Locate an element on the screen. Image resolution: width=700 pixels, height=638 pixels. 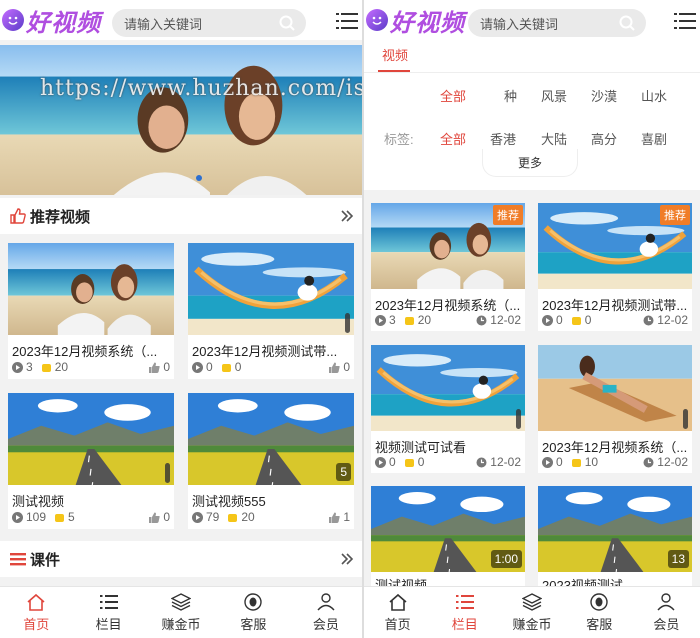
video-card: 视频测试可试看 0 0 12-02 is located at coordinates (448, 409).